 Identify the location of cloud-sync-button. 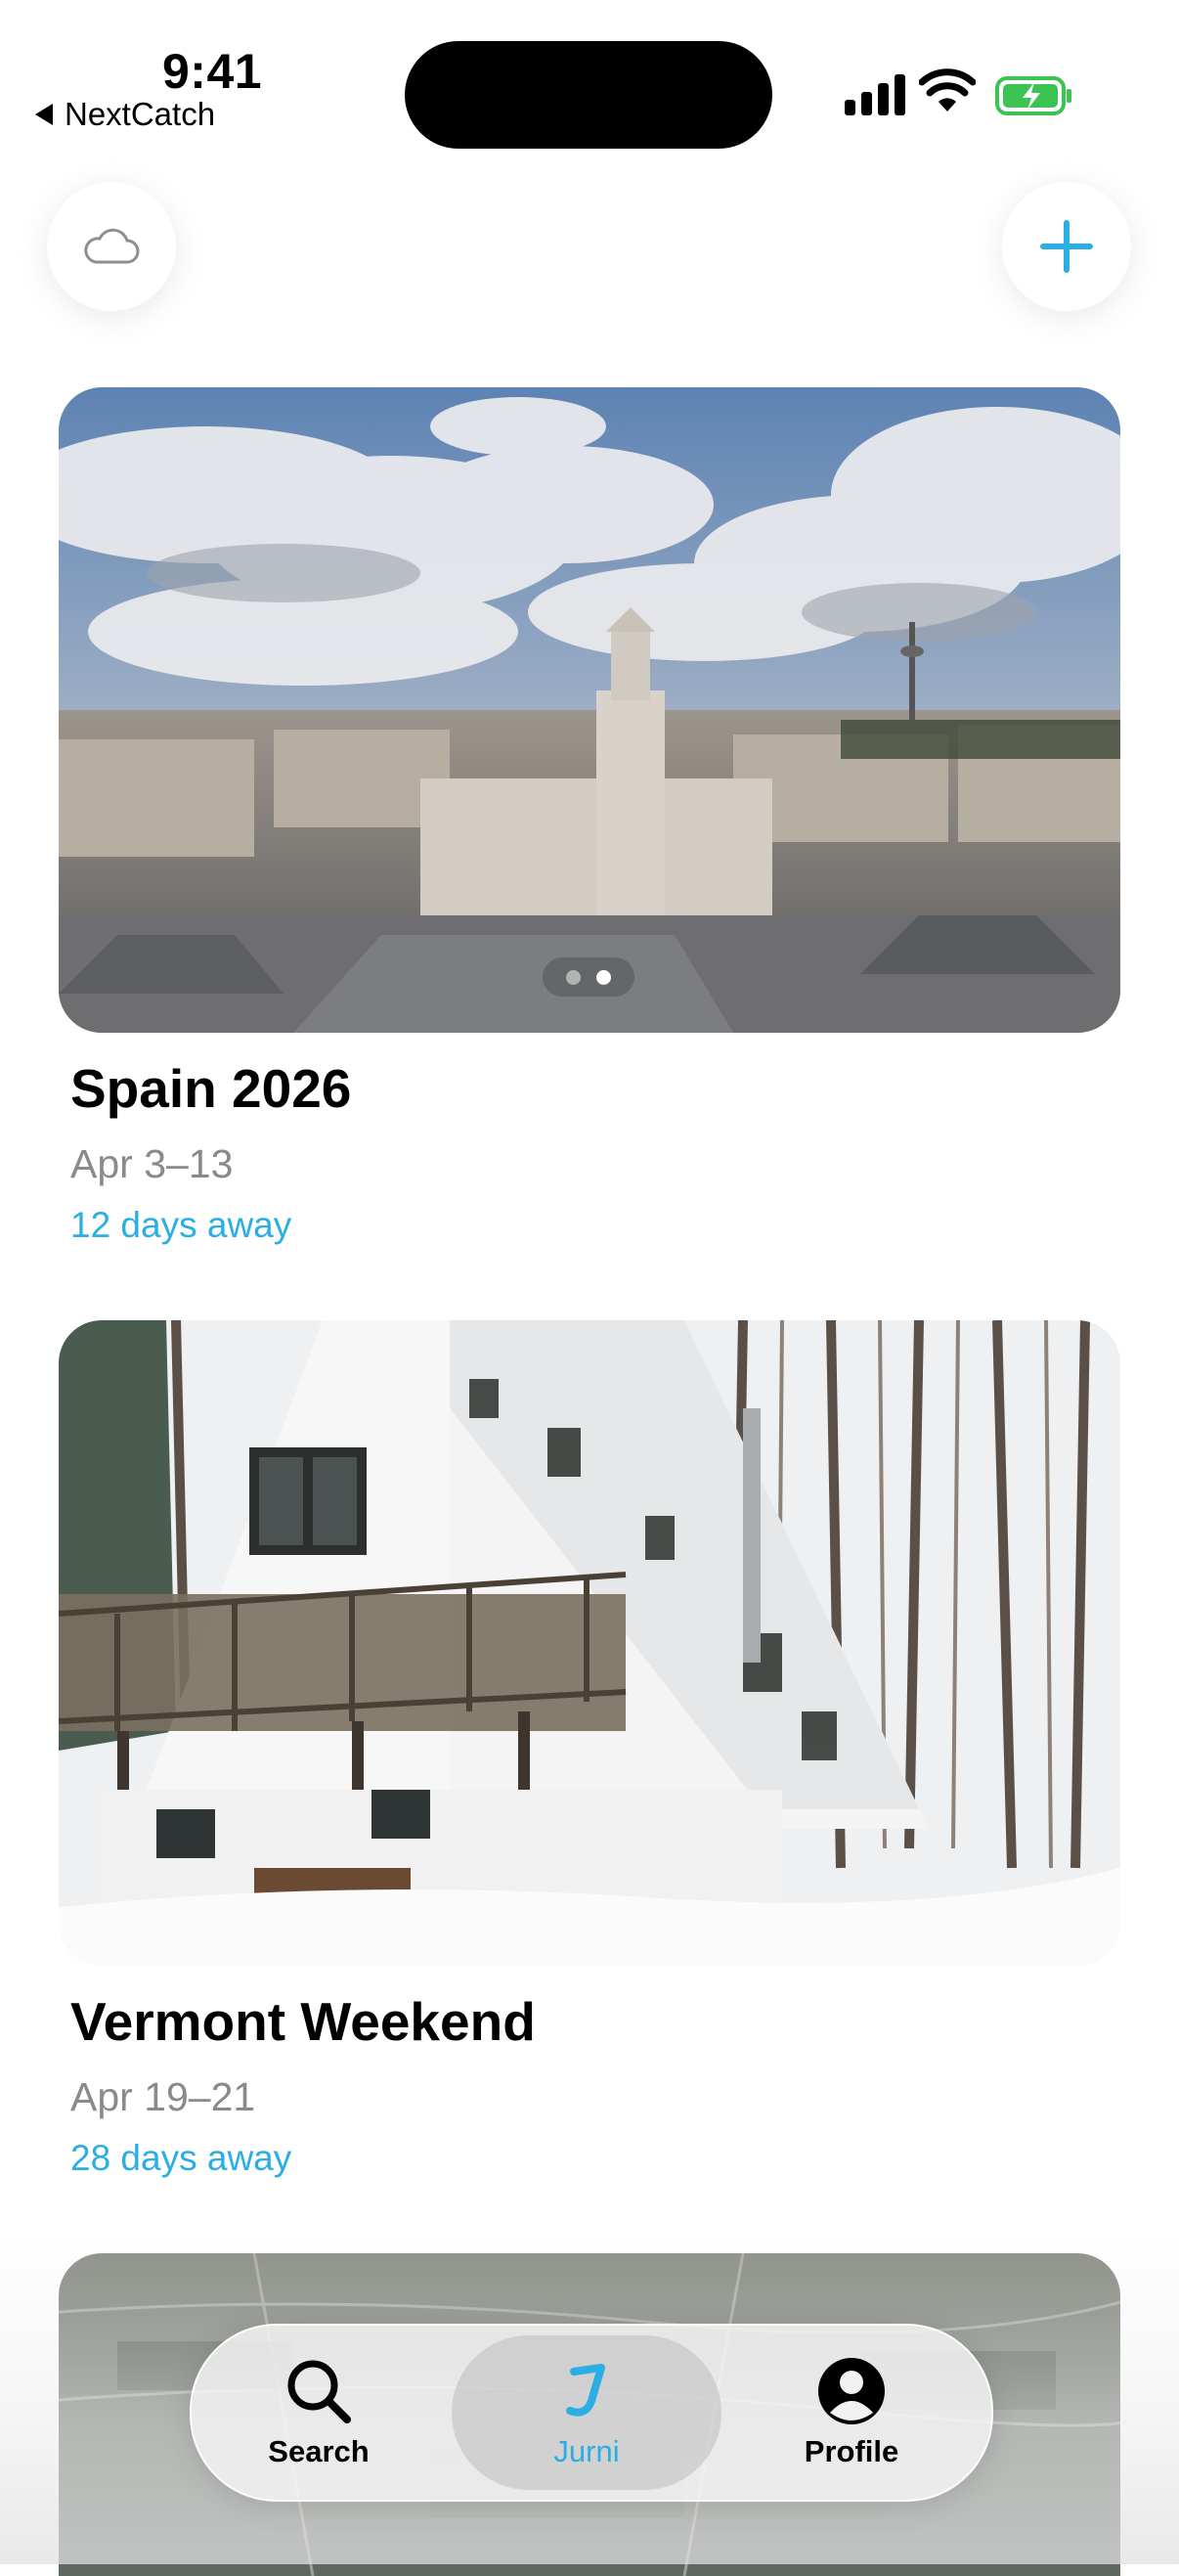
(111, 246).